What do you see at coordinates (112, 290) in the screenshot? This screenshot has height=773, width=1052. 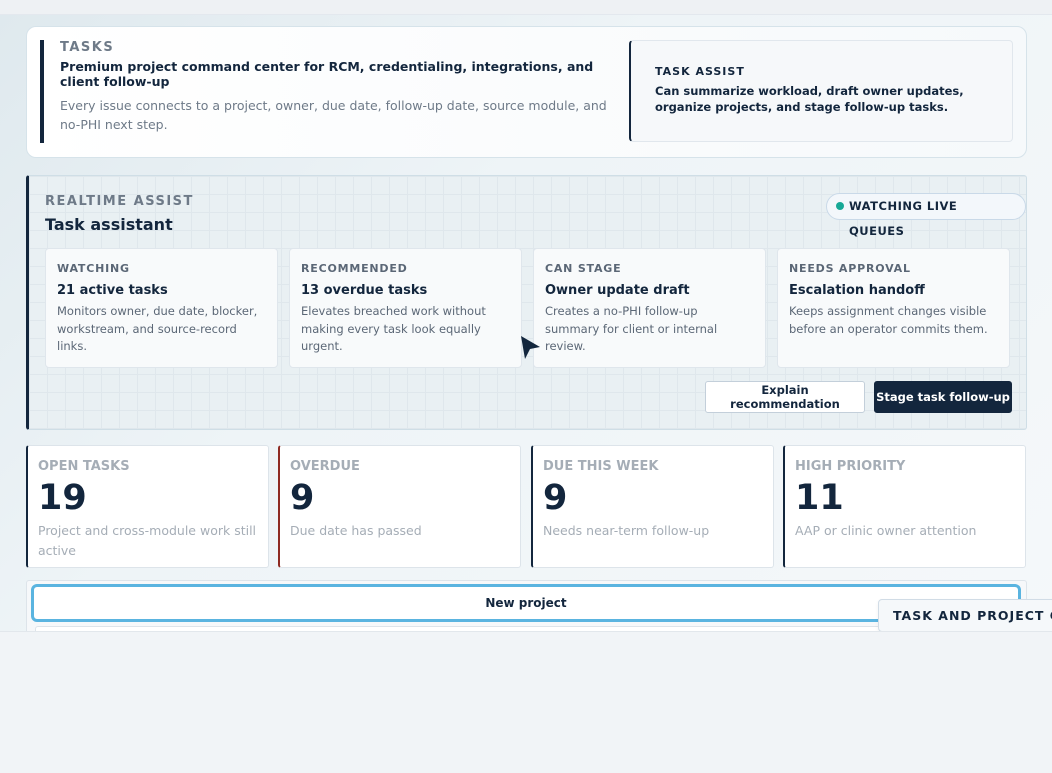 I see `assist-card-title: 21 active tasks` at bounding box center [112, 290].